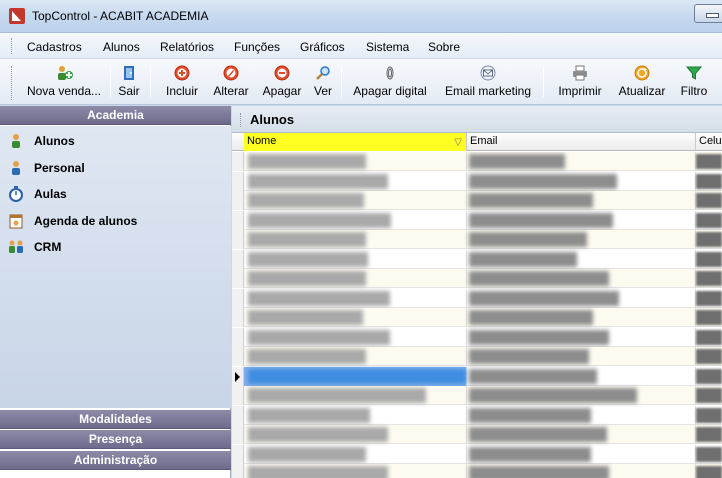  Describe the element at coordinates (231, 82) in the screenshot. I see `alterar-button: Alterar` at that location.